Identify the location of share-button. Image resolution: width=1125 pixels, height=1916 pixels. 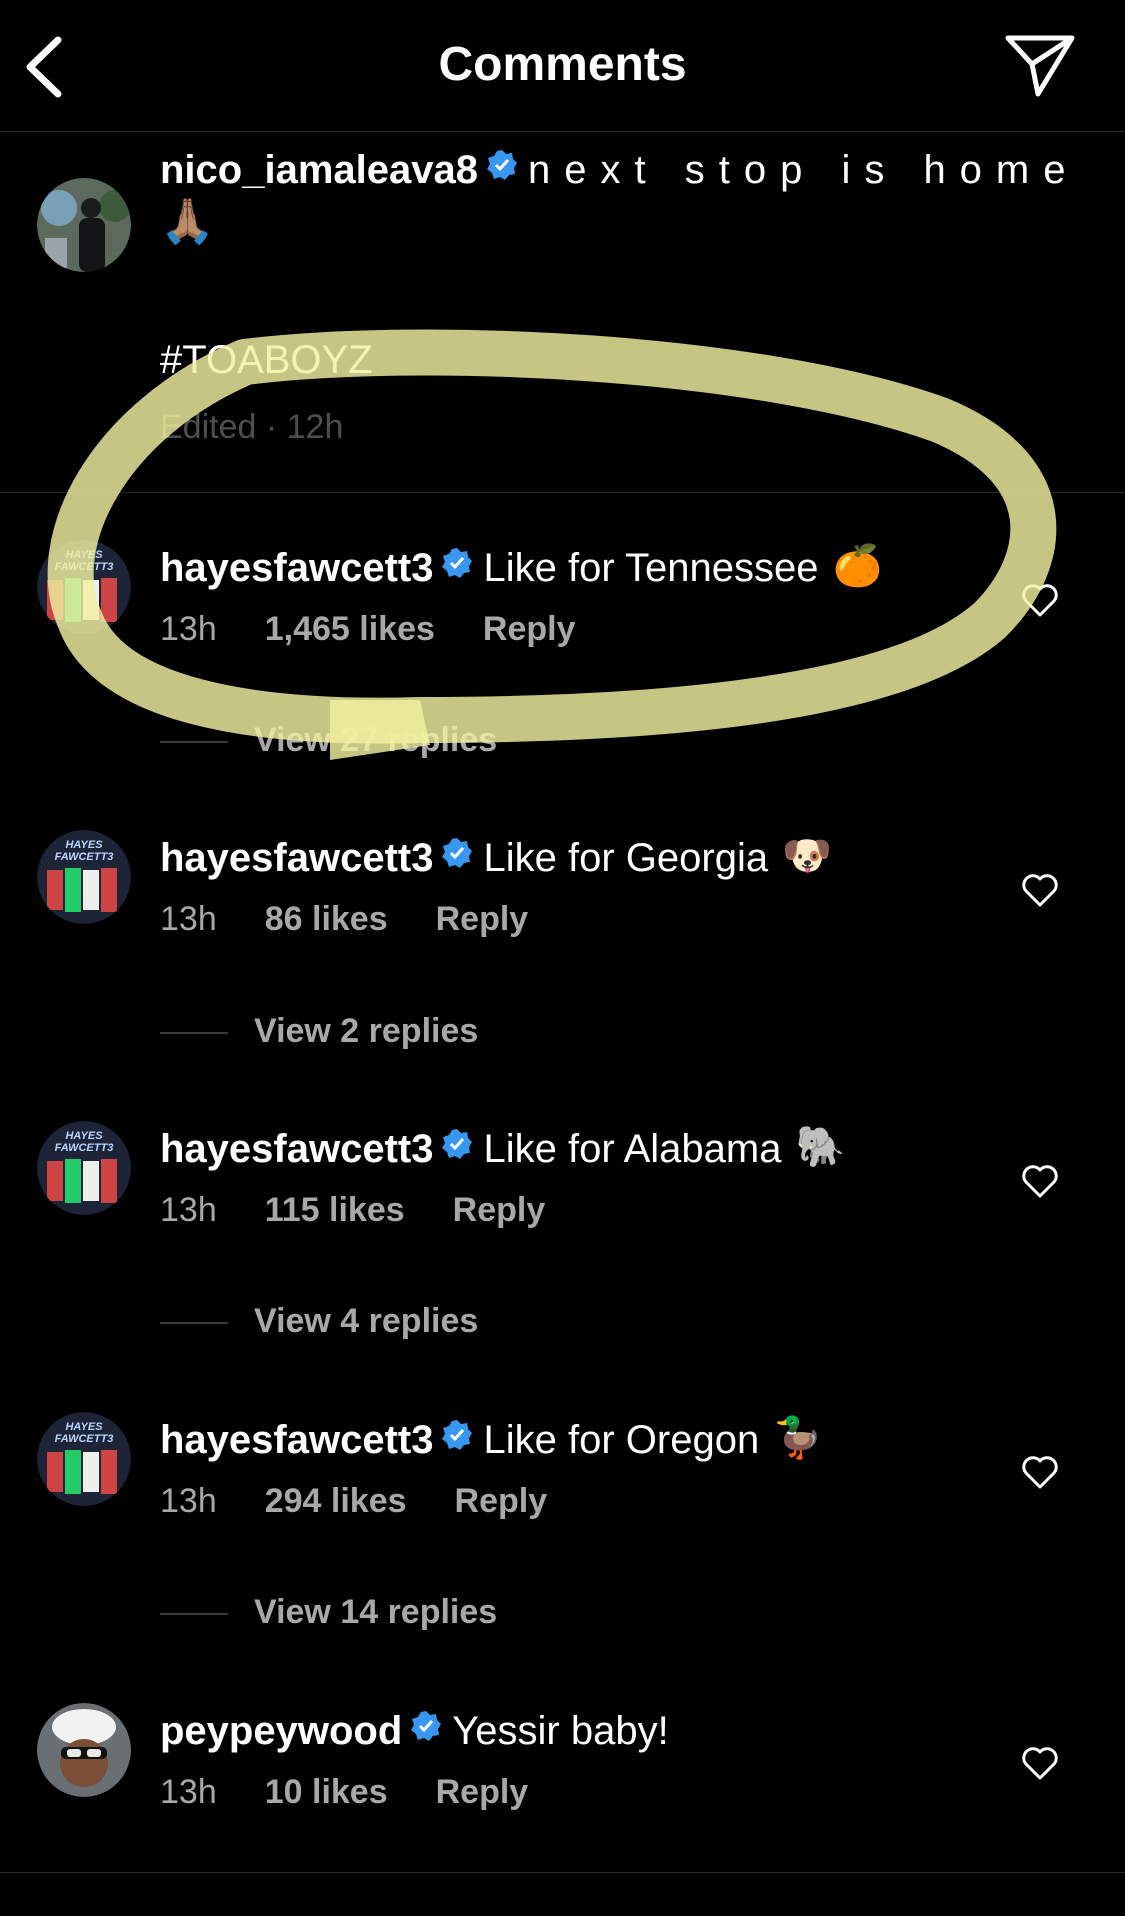
(1040, 65).